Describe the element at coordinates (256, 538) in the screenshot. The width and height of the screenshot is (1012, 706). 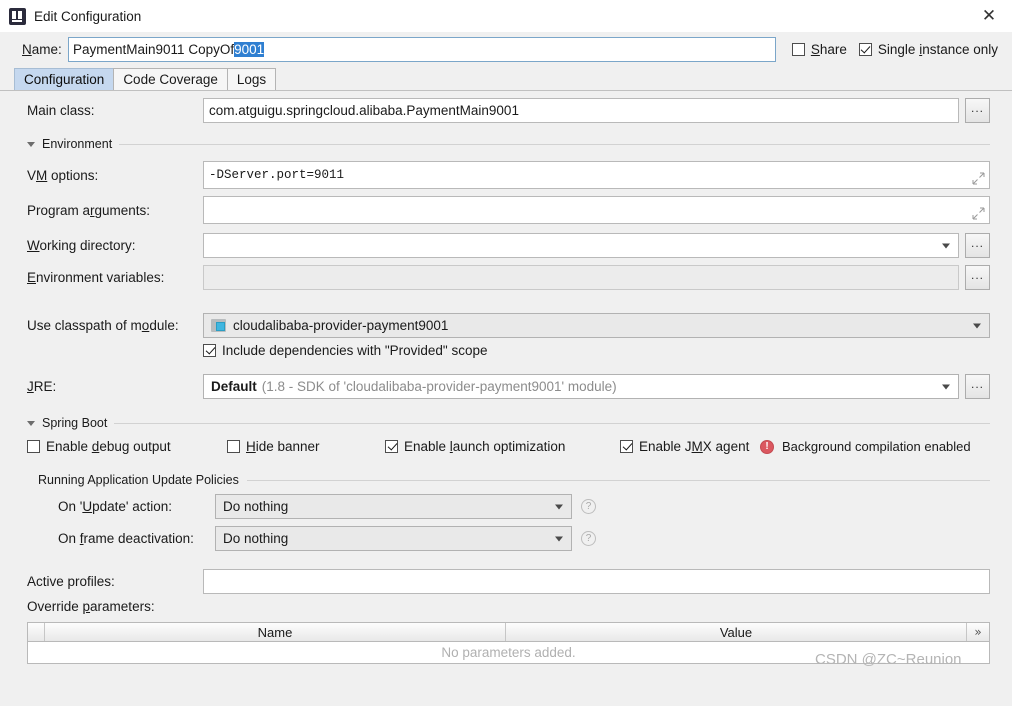
I see `on-frame-deactivation-value: Do nothing` at that location.